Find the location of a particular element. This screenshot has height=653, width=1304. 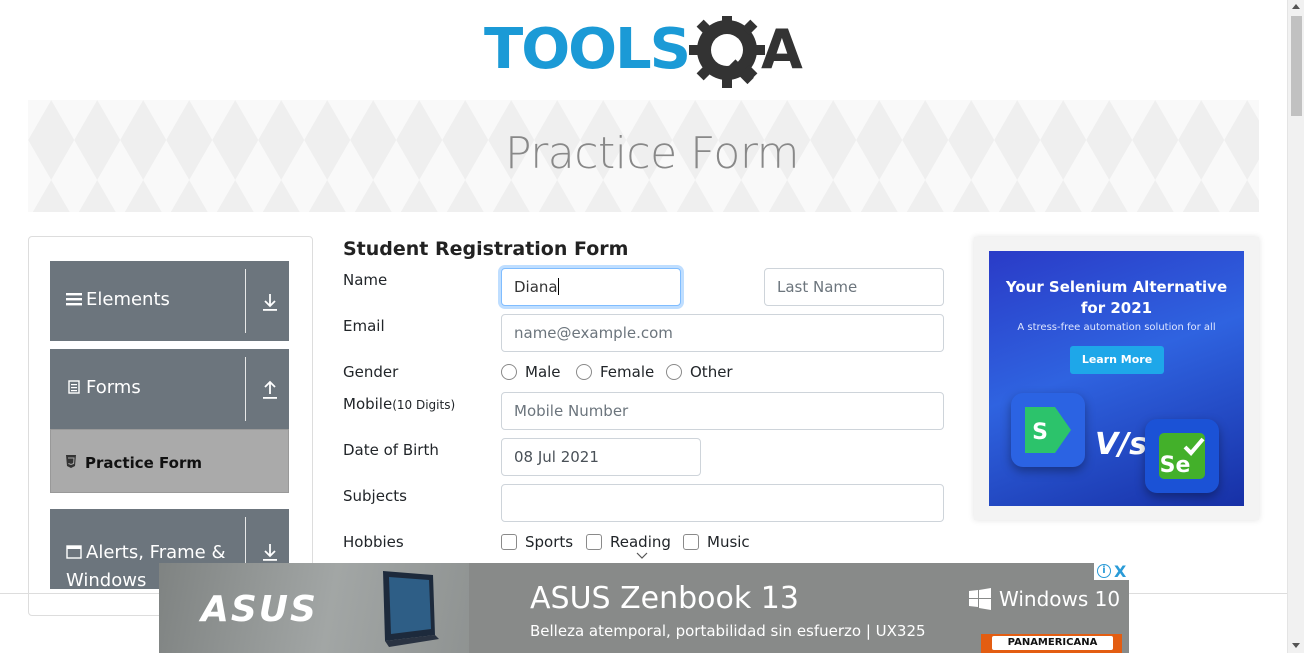

hobby-sports-label: Sports is located at coordinates (549, 542).